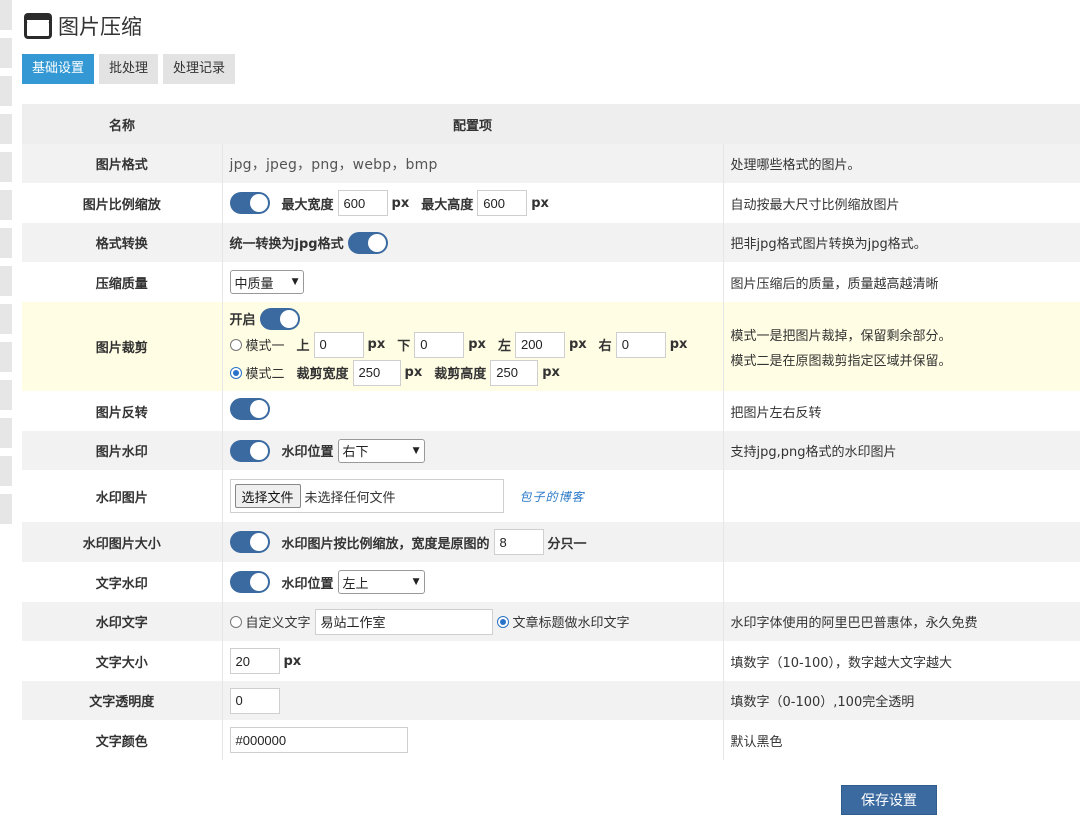 This screenshot has width=1080, height=822. What do you see at coordinates (265, 346) in the screenshot?
I see `crop-mode1-label: 模式一` at bounding box center [265, 346].